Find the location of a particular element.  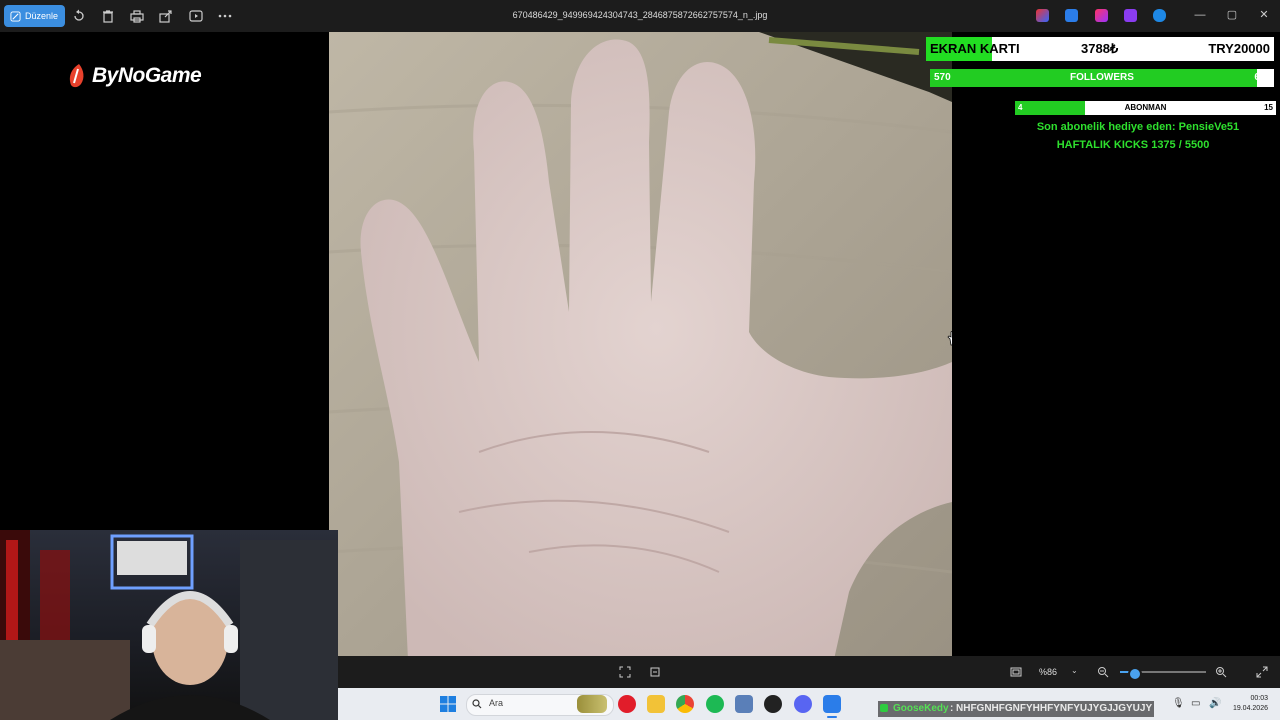

subscribers-target: 15 is located at coordinates (1268, 107).